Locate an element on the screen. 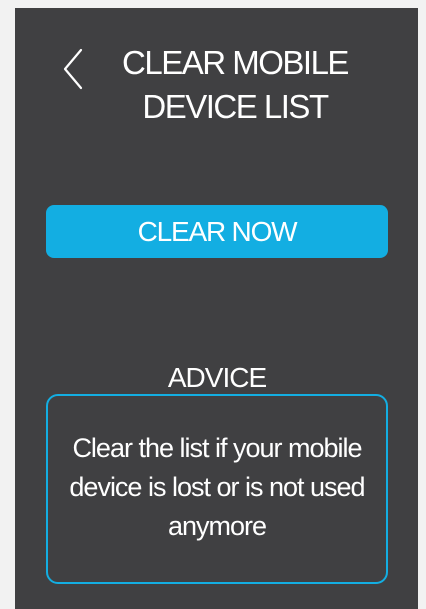  advice-heading: ADVICE is located at coordinates (217, 377).